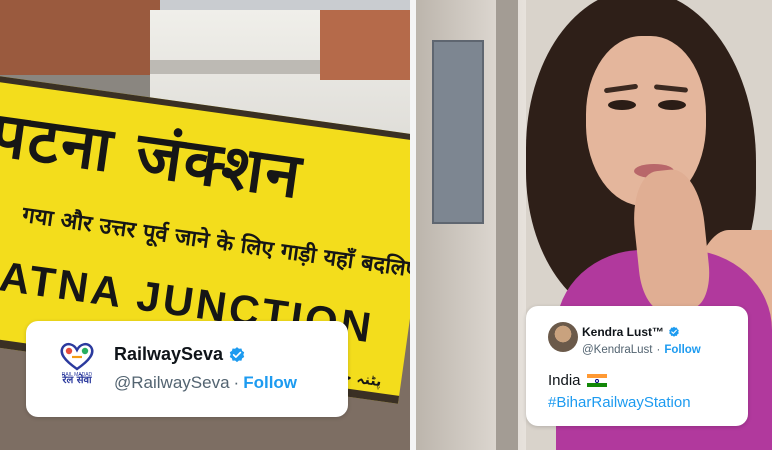 This screenshot has height=450, width=772. Describe the element at coordinates (168, 354) in the screenshot. I see `display-name: RailwaySeva` at that location.